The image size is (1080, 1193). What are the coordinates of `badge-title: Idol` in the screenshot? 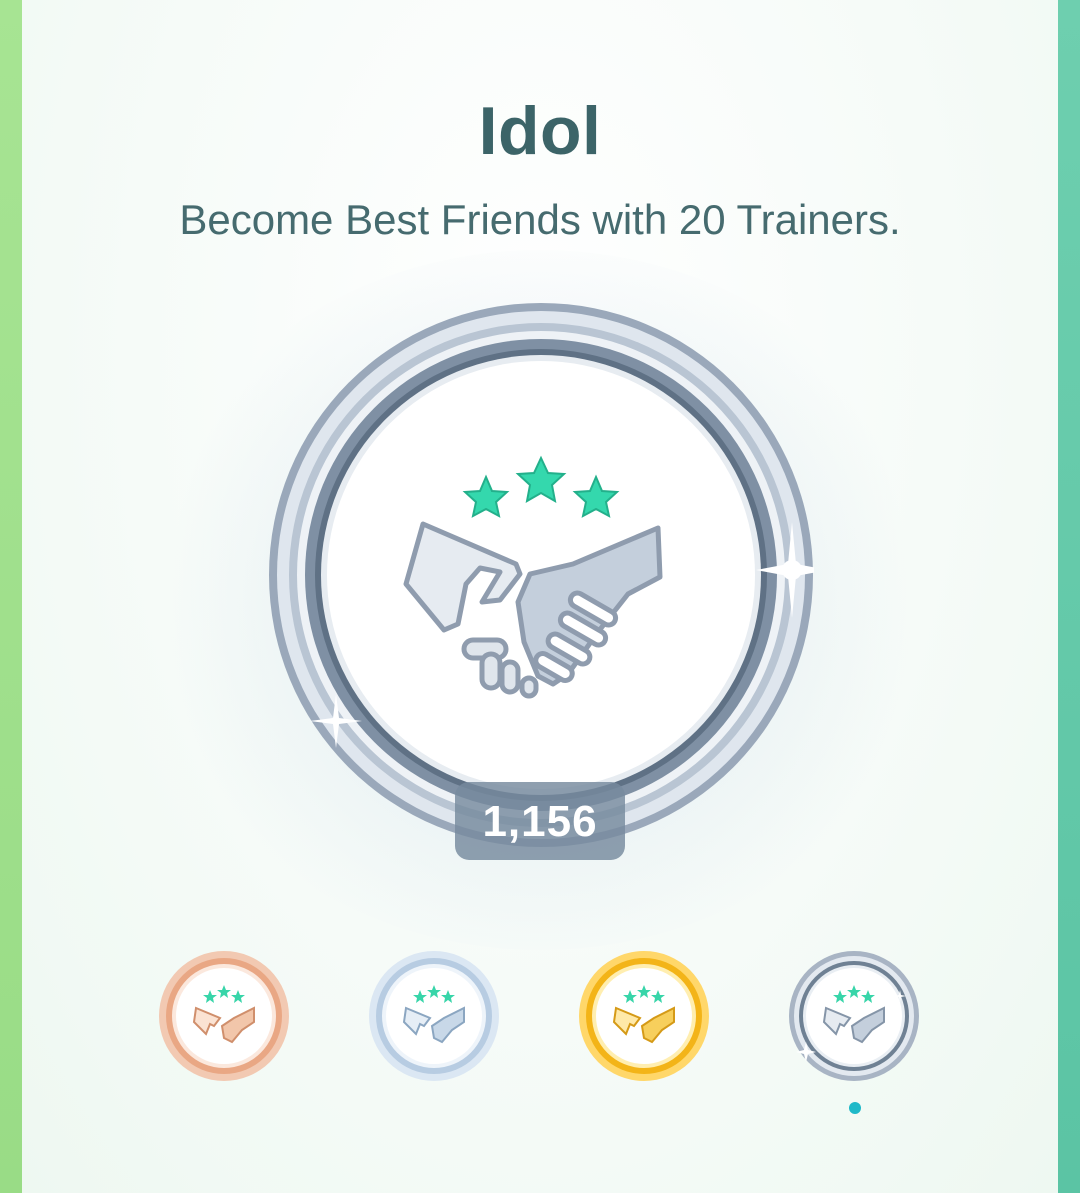 It's located at (540, 131).